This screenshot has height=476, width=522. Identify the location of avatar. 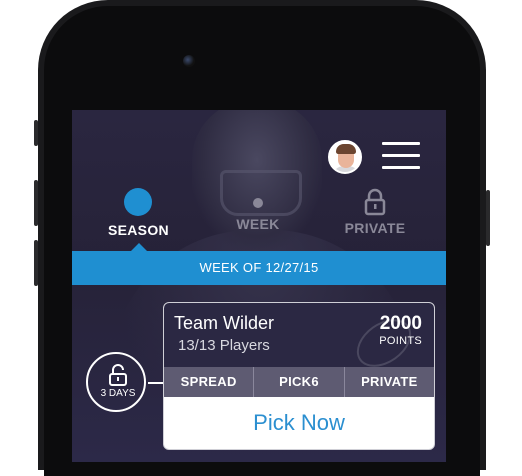
(345, 157).